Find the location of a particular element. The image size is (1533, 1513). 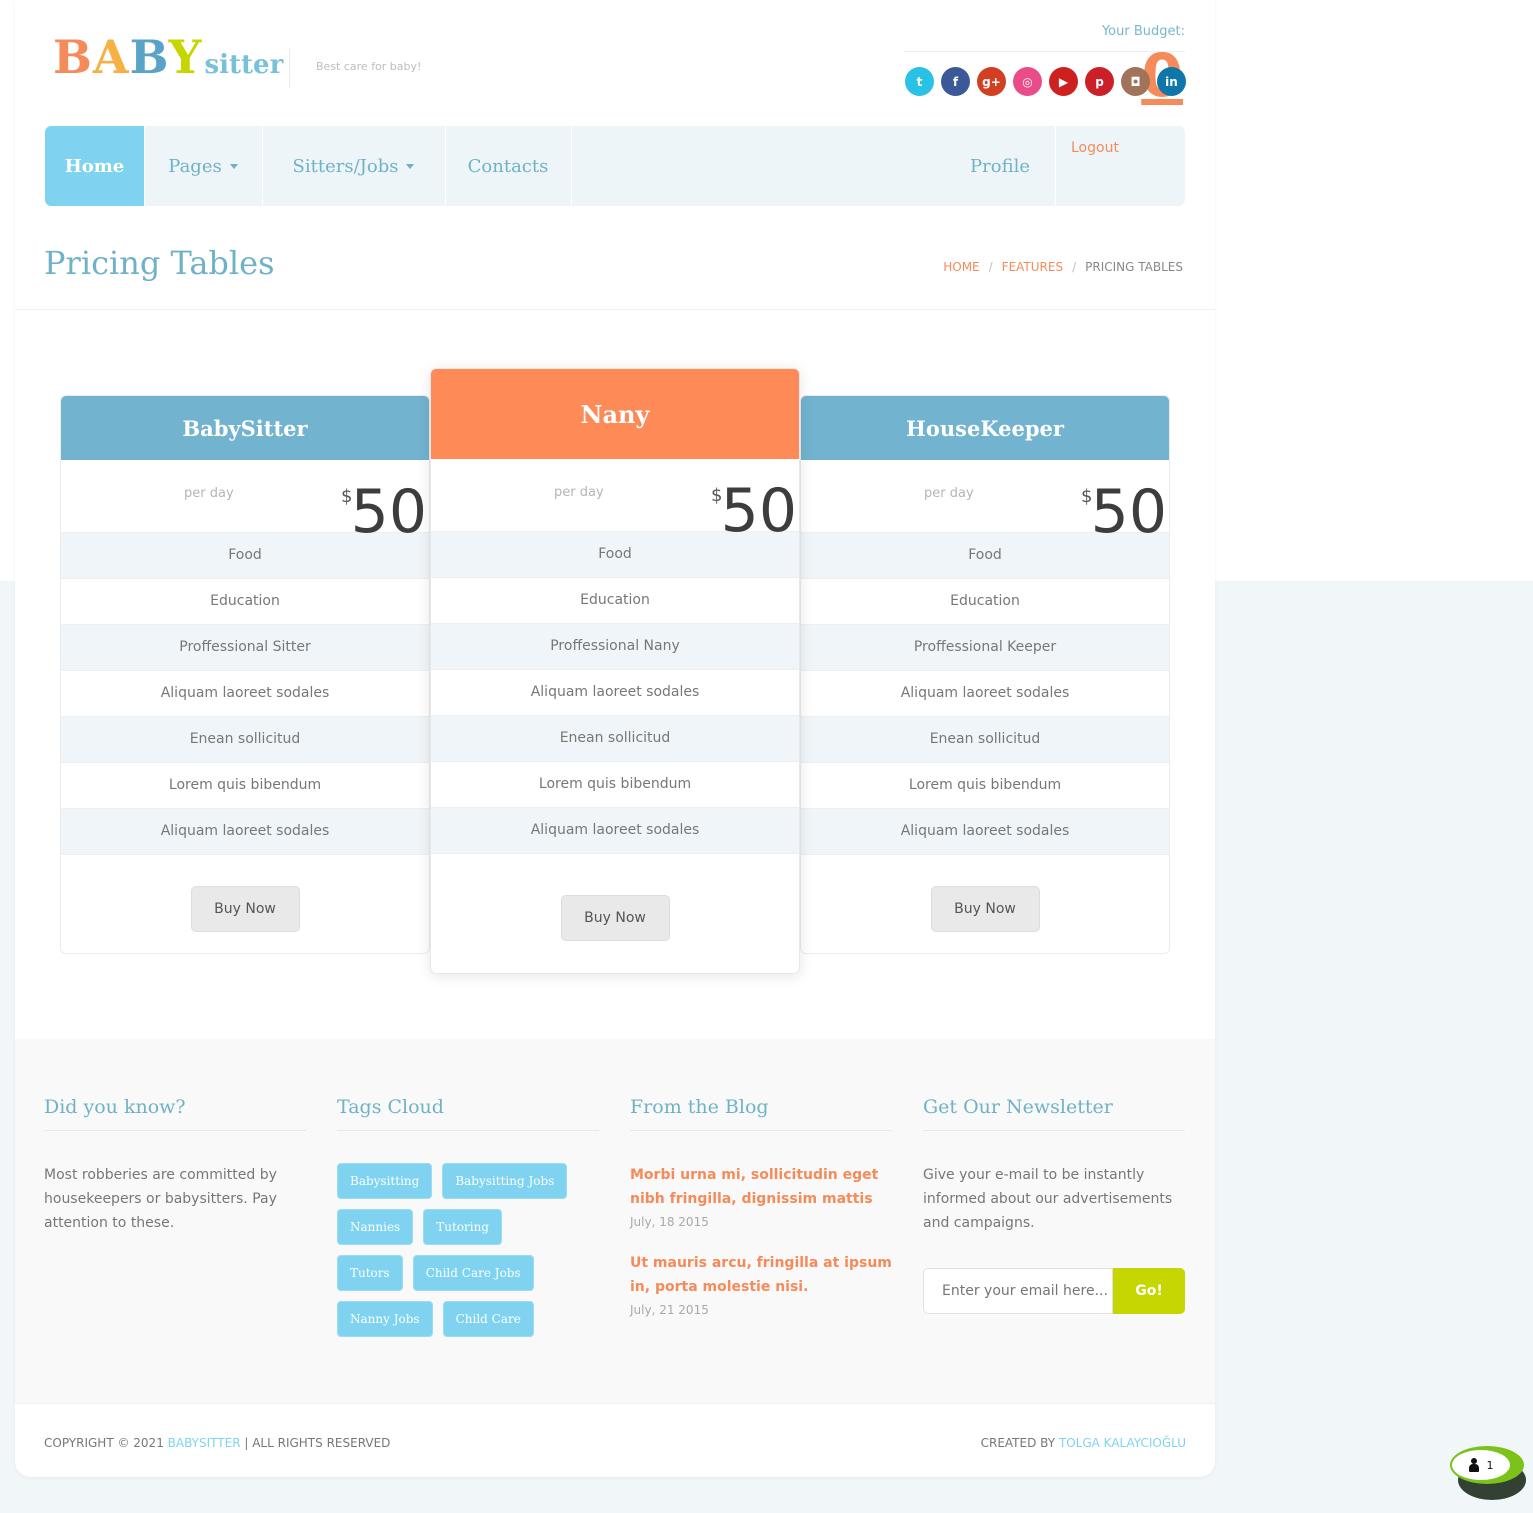

person-icon is located at coordinates (1473, 1465).